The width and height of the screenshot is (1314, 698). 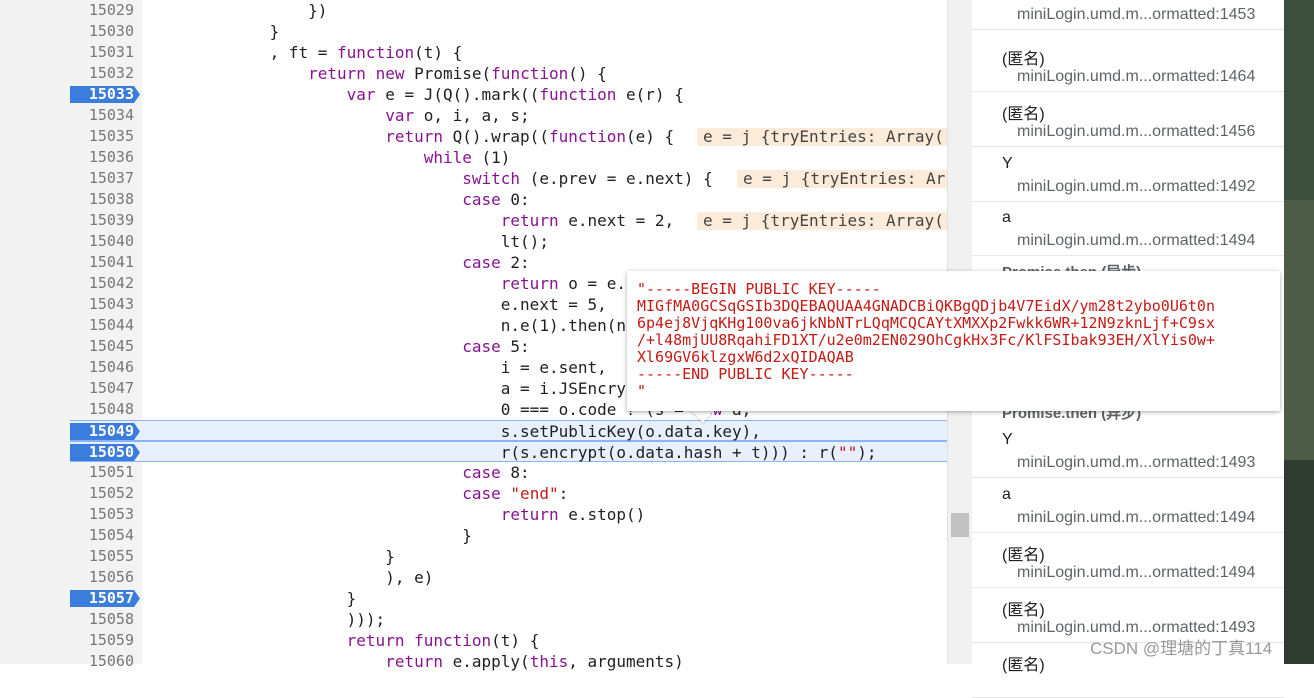 I want to click on code-line: 15041 case 2:, so click(x=508, y=262).